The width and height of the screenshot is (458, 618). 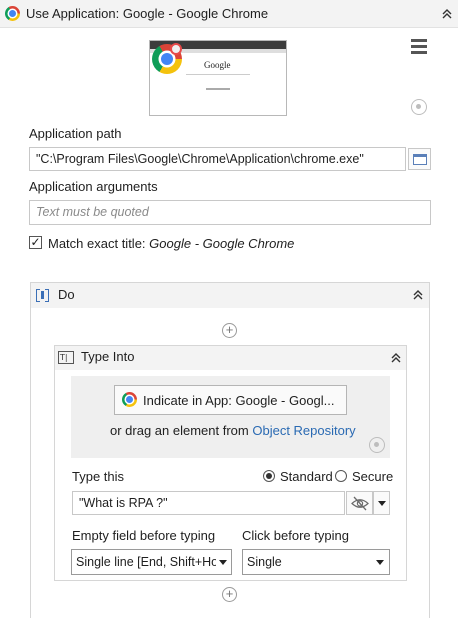 I want to click on app-screenshot-preview: Google, so click(x=218, y=78).